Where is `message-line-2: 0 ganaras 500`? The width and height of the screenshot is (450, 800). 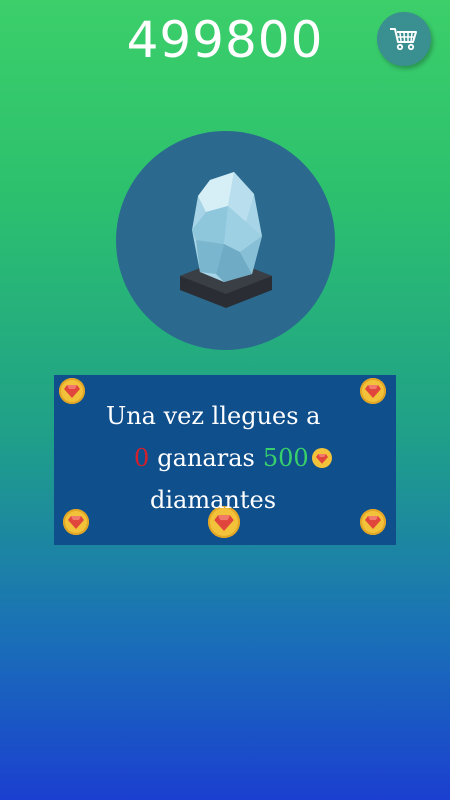
message-line-2: 0 ganaras 500 is located at coordinates (225, 458).